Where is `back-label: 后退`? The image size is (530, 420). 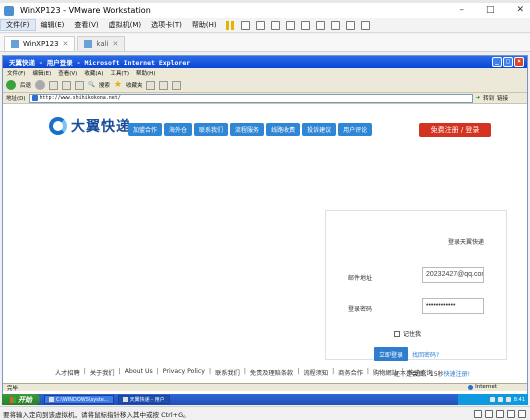
back-label: 后退 is located at coordinates (25, 85).